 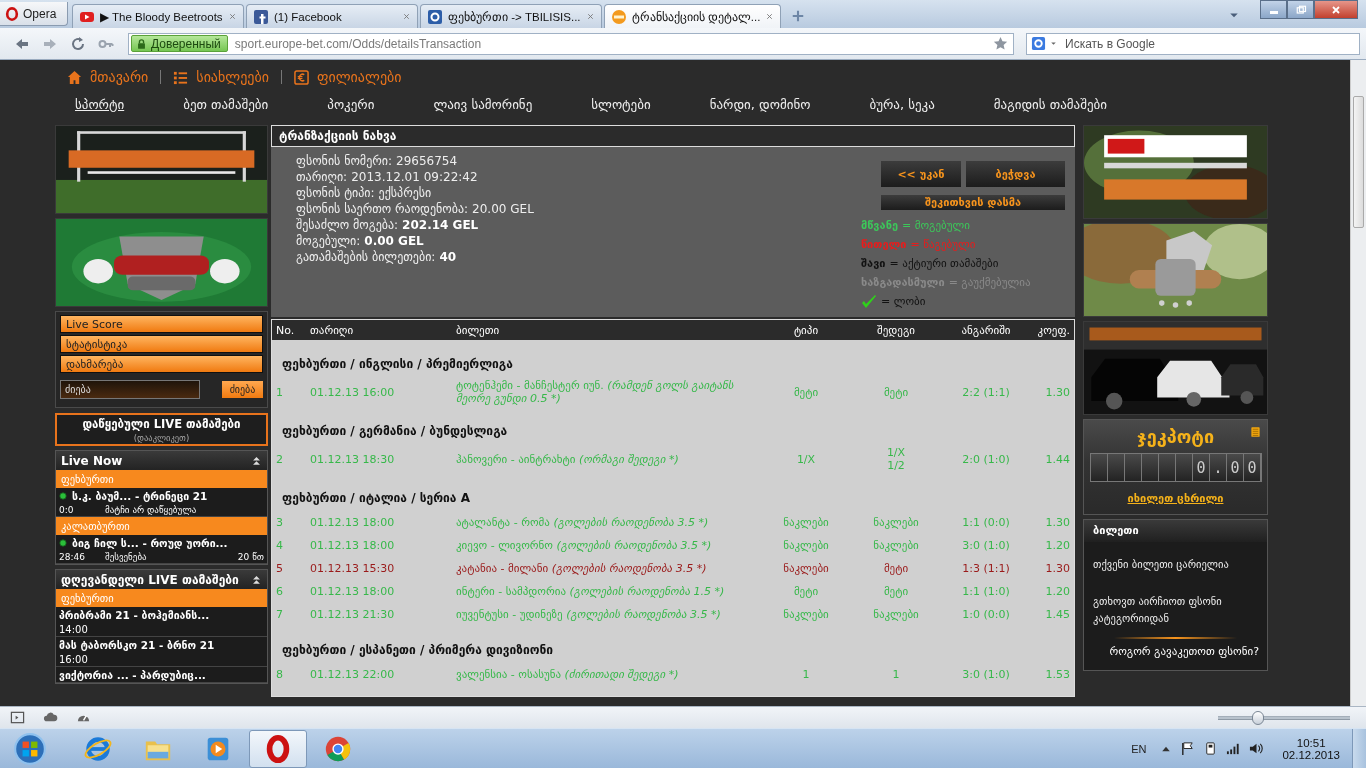 I want to click on start-button, so click(x=30, y=748).